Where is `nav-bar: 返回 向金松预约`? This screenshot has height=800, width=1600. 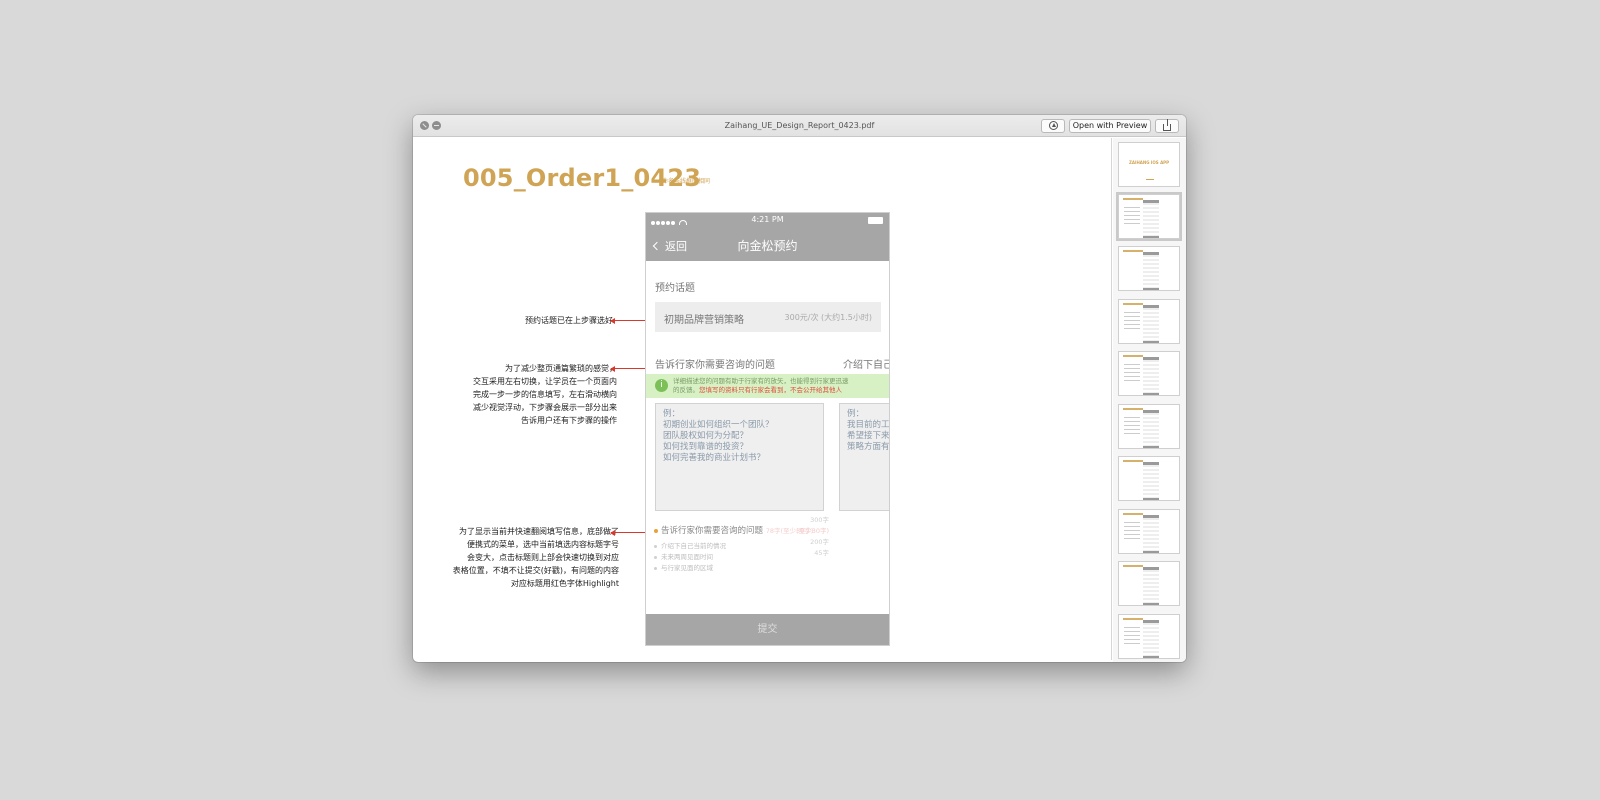 nav-bar: 返回 向金松预约 is located at coordinates (767, 245).